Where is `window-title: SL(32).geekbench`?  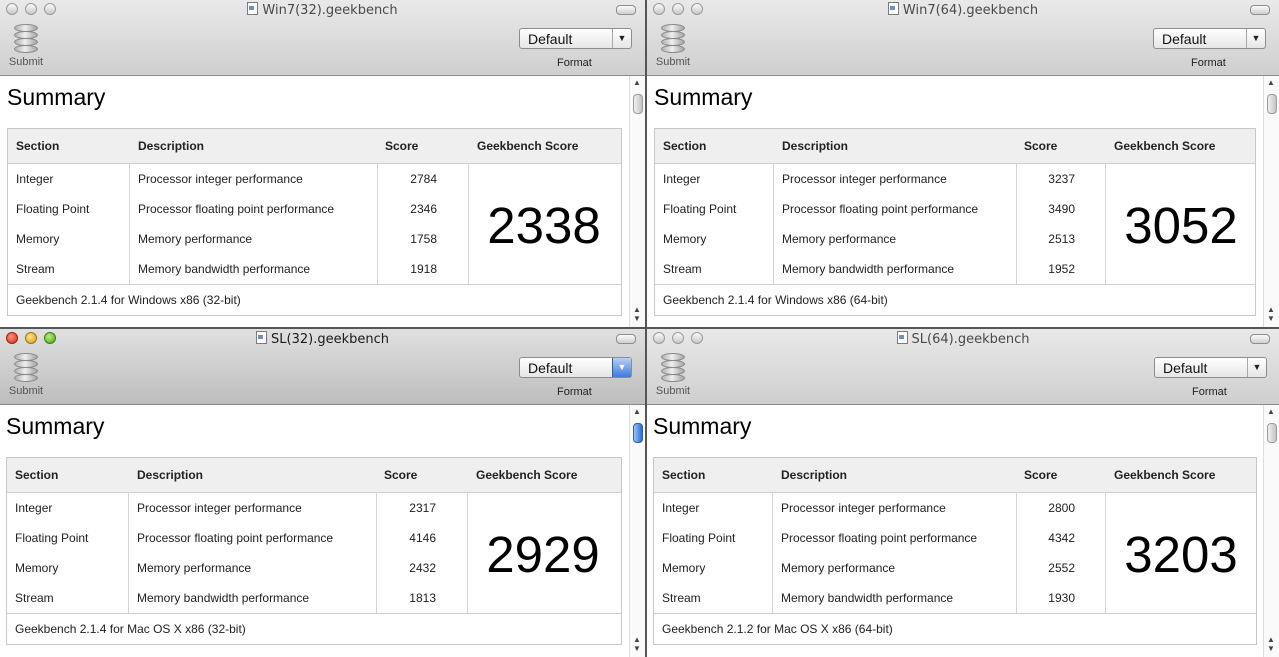 window-title: SL(32).geekbench is located at coordinates (322, 339).